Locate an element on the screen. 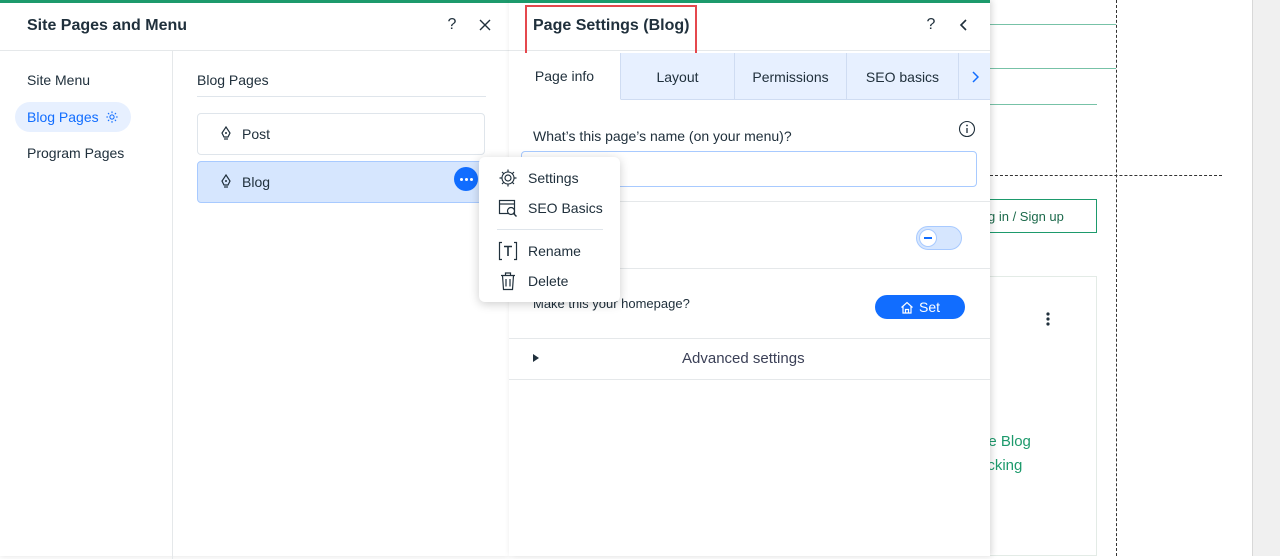 The height and width of the screenshot is (559, 1280). tab-permissions: Permissions is located at coordinates (791, 76).